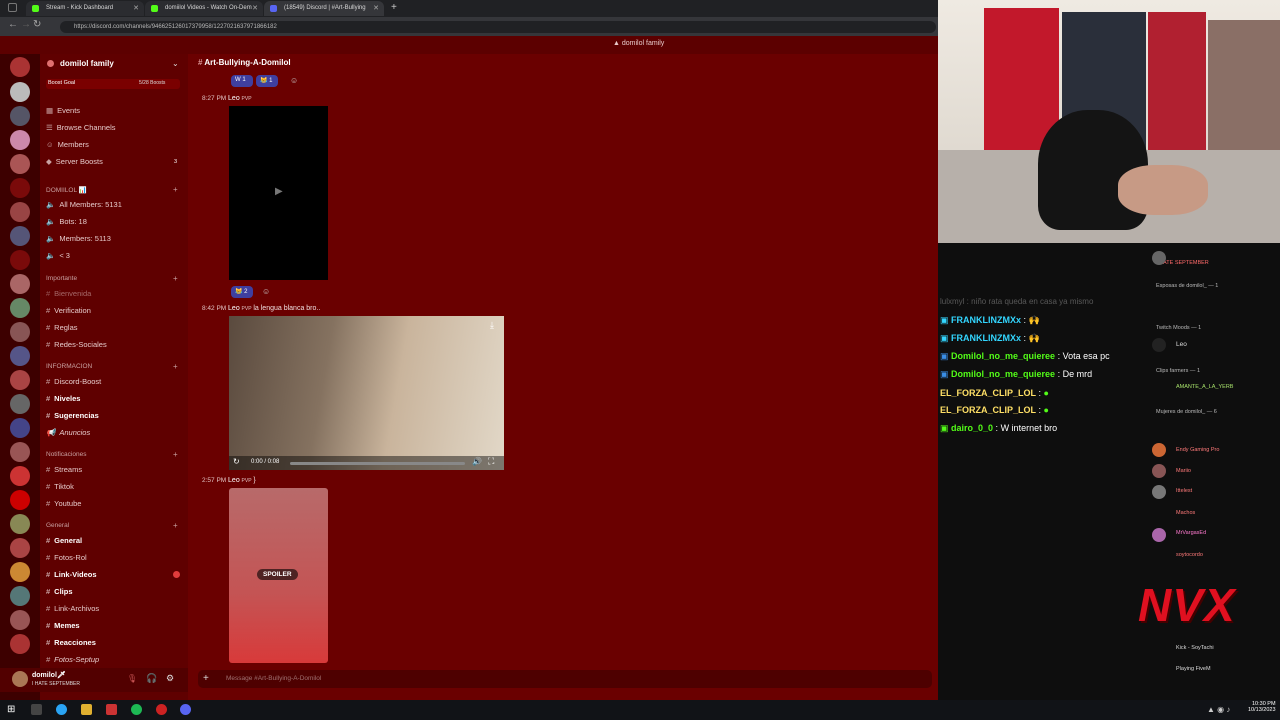 The width and height of the screenshot is (1280, 720). What do you see at coordinates (1262, 707) in the screenshot?
I see `clock: 10:30 PM 10/13/2023` at bounding box center [1262, 707].